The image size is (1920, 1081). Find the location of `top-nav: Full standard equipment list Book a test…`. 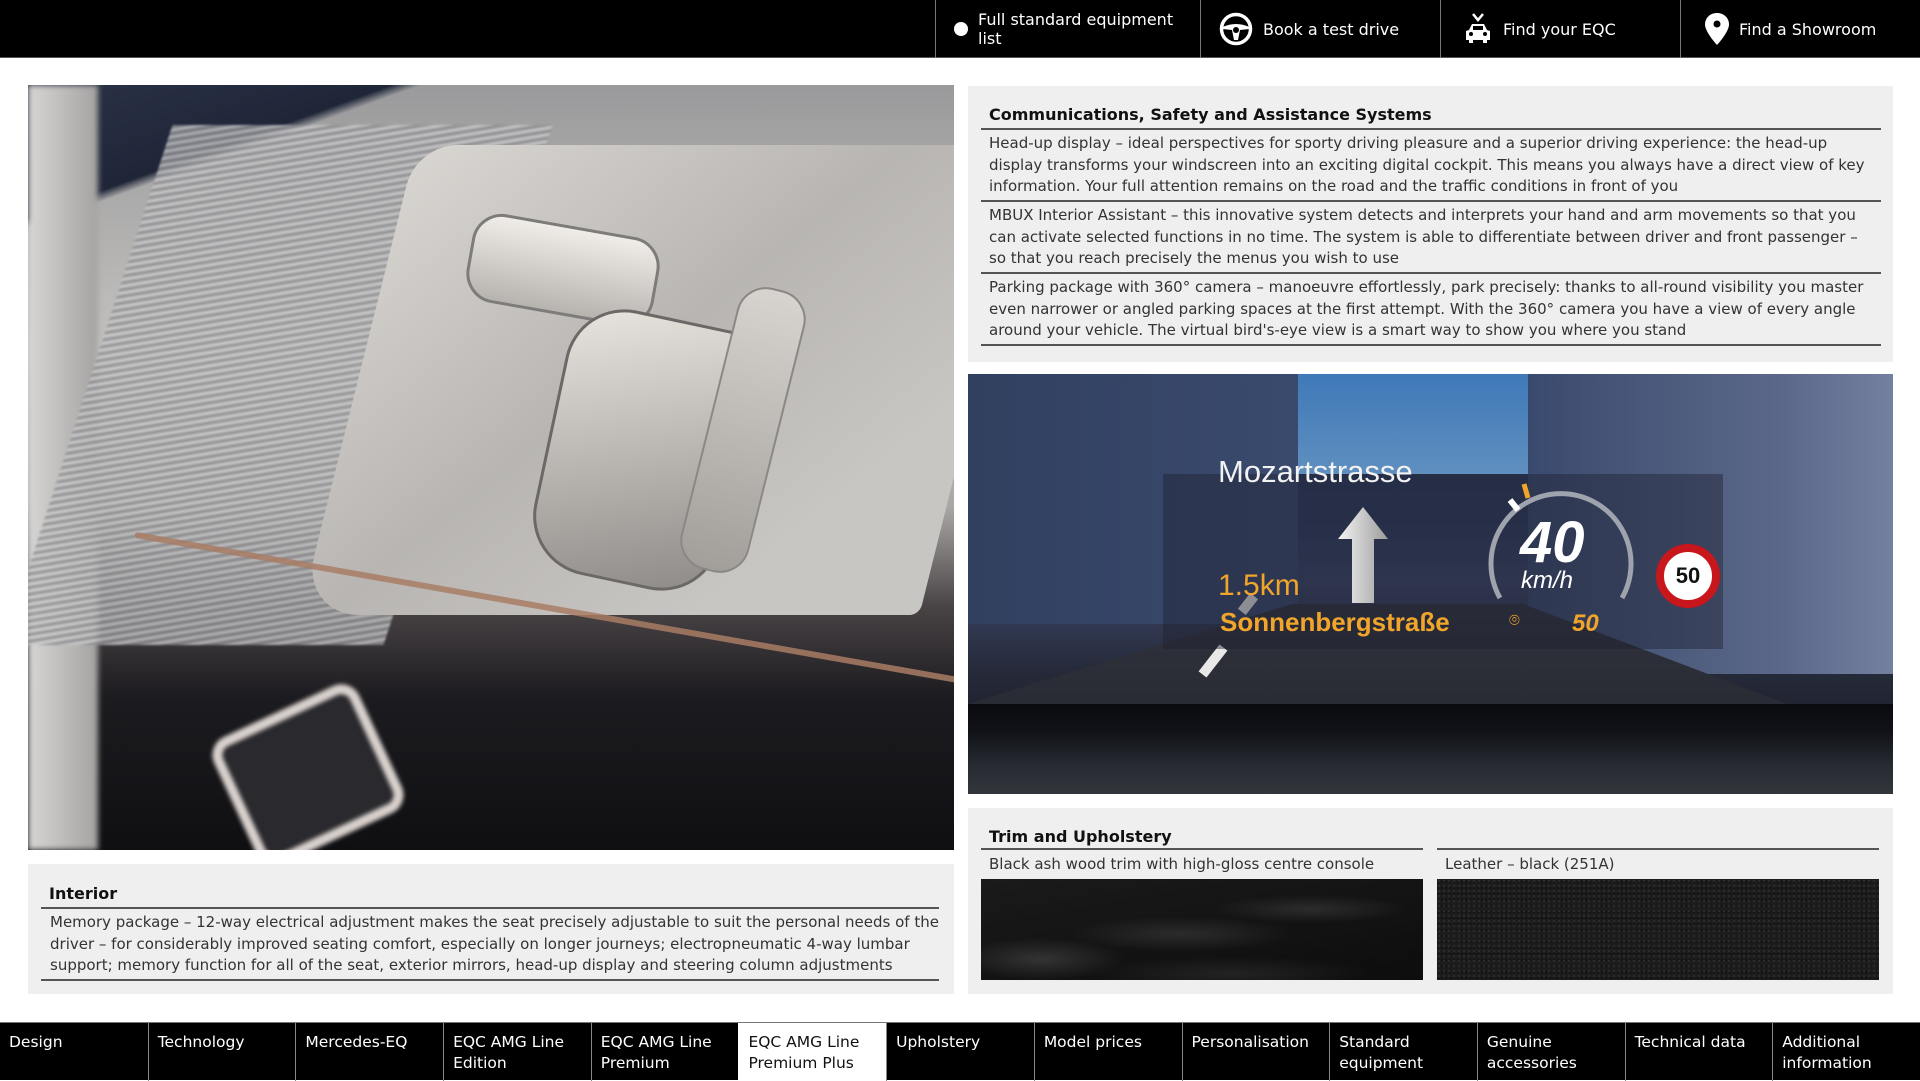

top-nav: Full standard equipment list Book a test… is located at coordinates (1427, 29).